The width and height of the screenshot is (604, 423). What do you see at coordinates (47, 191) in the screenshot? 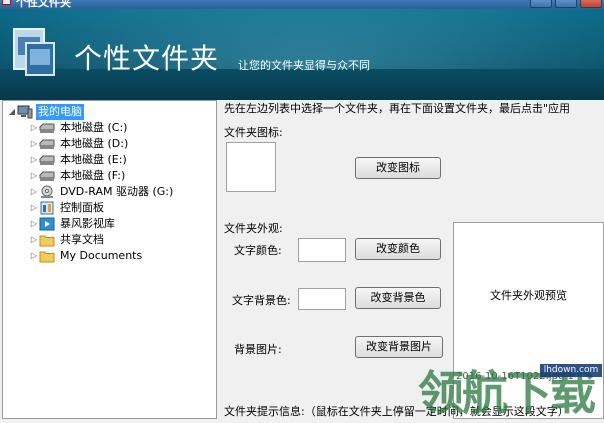
I see `dvd-icon` at bounding box center [47, 191].